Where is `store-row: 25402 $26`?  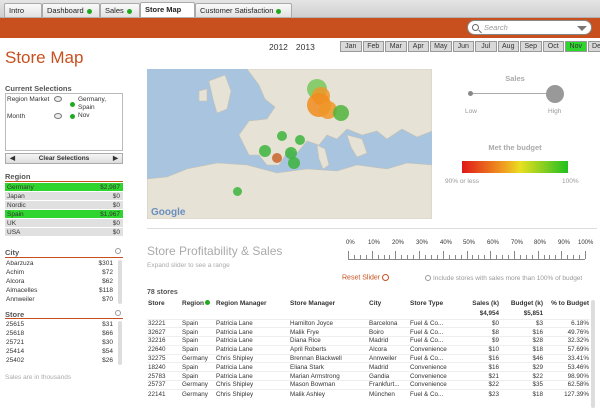 store-row: 25402 $26 is located at coordinates (64, 360).